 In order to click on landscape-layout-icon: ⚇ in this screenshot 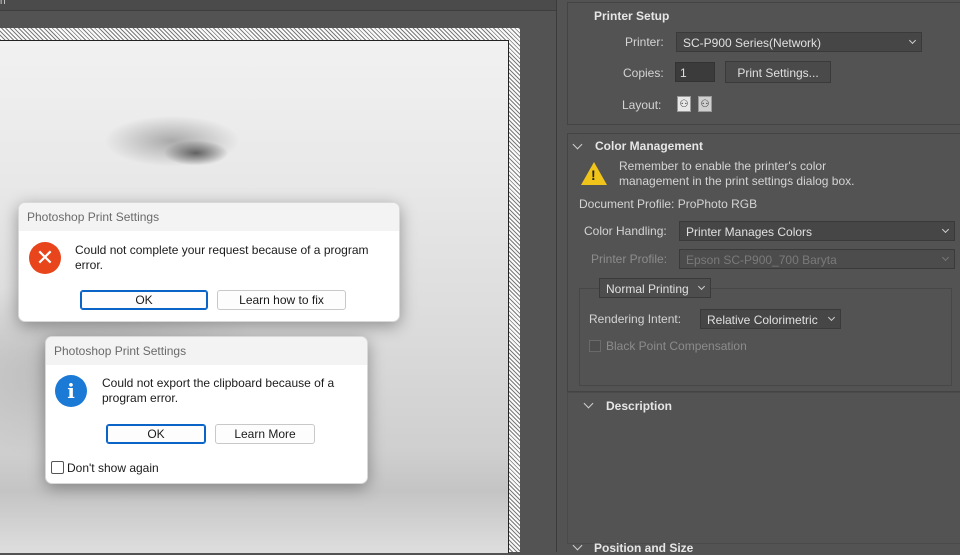, I will do `click(705, 104)`.